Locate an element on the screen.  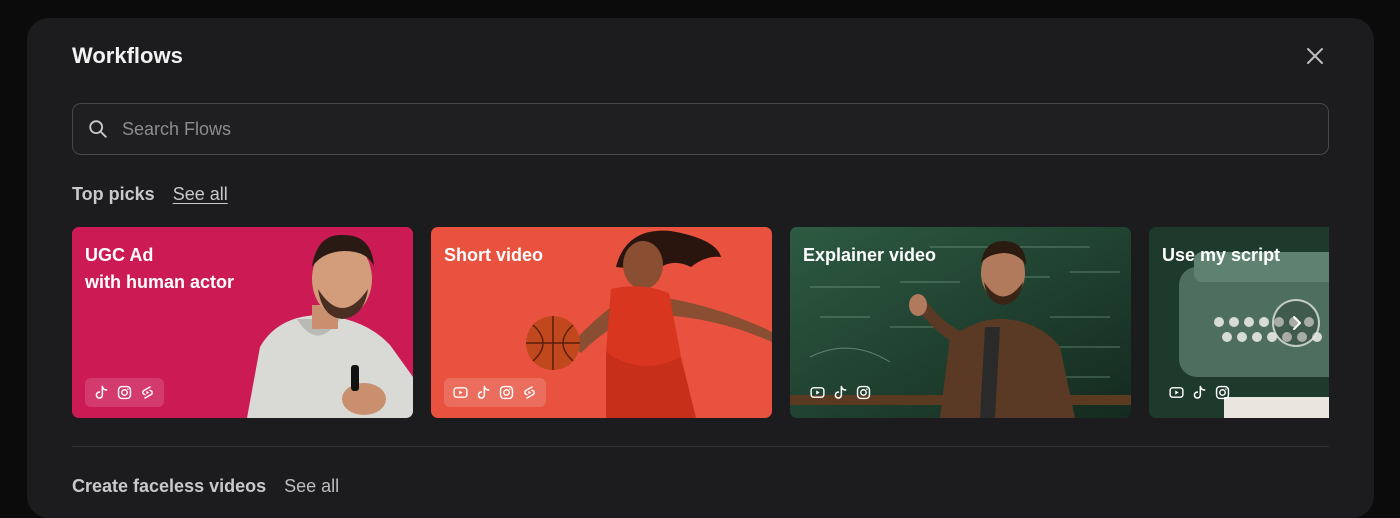
top-picks-header: Top picks See all is located at coordinates (150, 194).